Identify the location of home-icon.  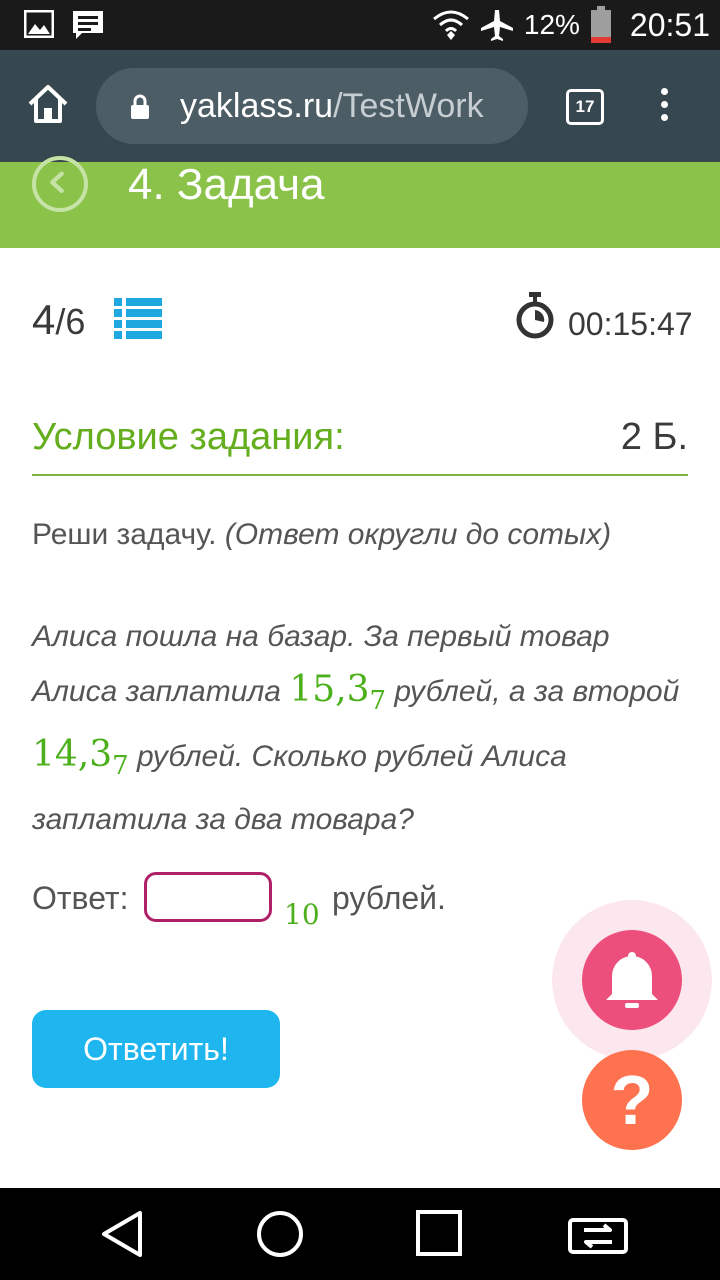
(48, 104).